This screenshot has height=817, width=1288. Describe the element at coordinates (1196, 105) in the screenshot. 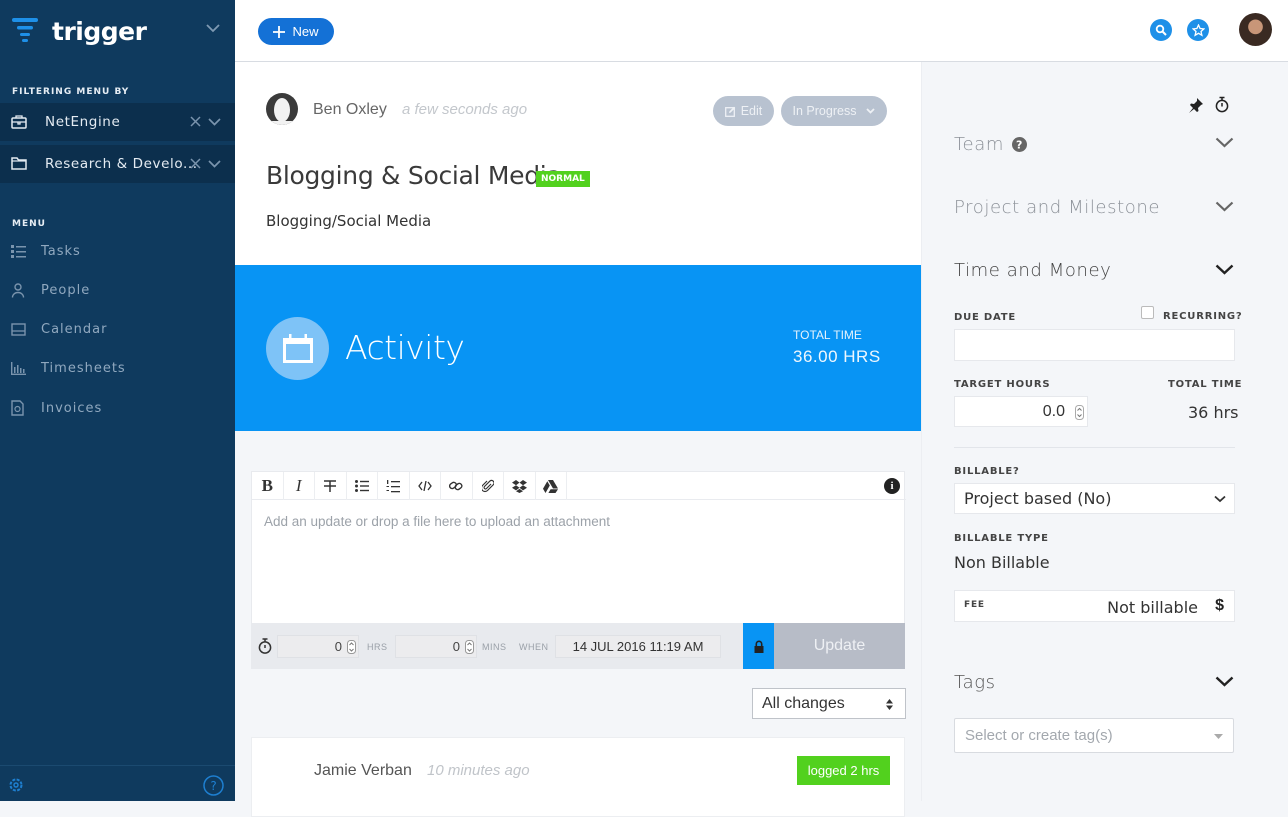

I see `pin-icon` at that location.